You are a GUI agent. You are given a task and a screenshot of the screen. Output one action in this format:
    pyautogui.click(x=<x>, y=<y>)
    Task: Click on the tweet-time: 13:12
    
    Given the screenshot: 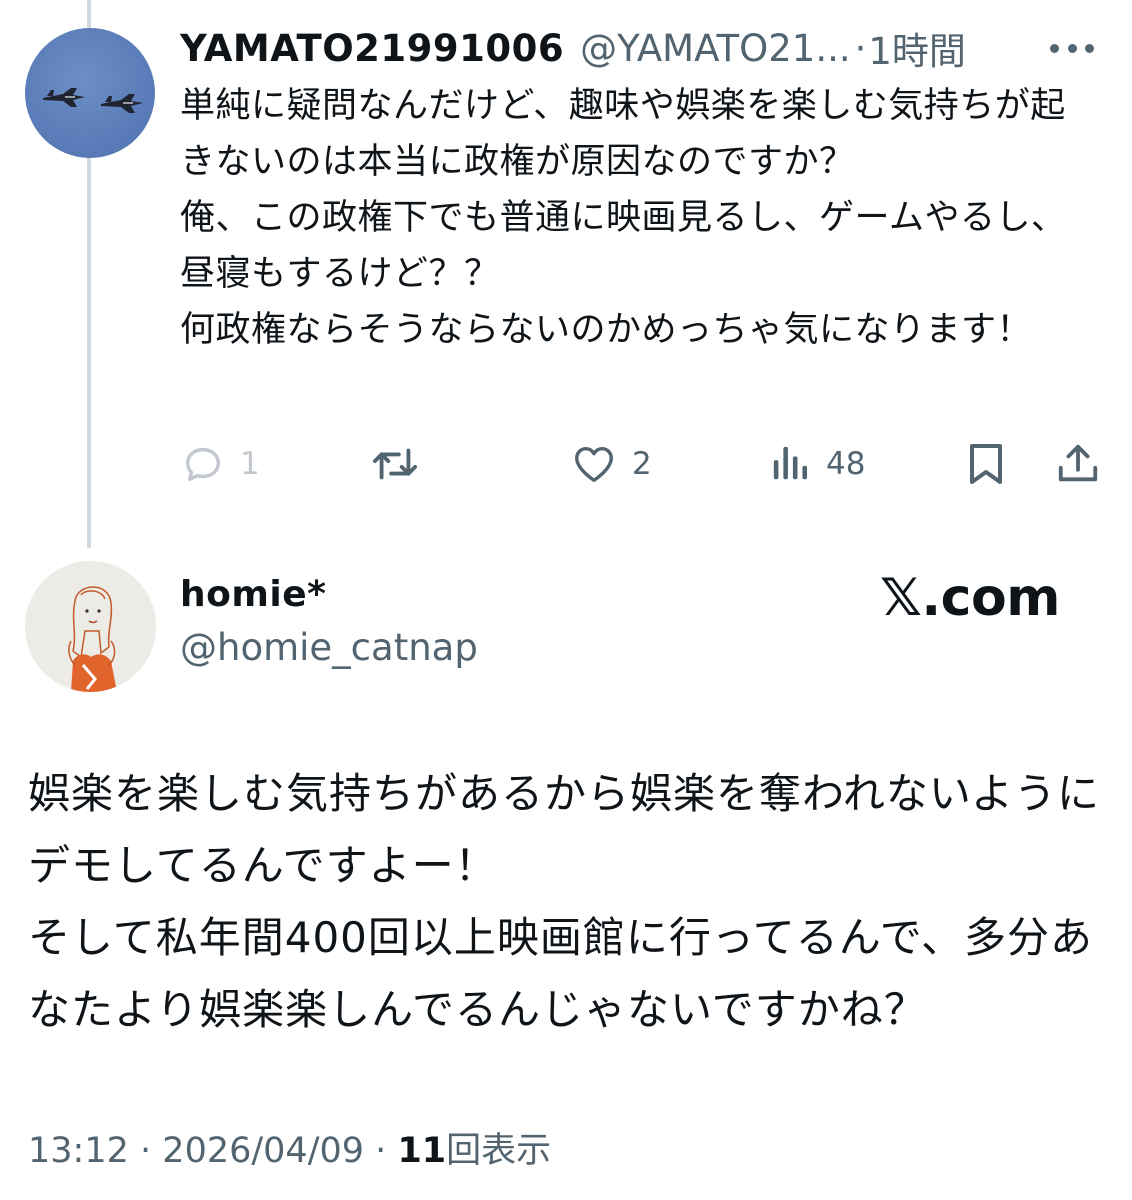 What is the action you would take?
    pyautogui.click(x=78, y=1151)
    